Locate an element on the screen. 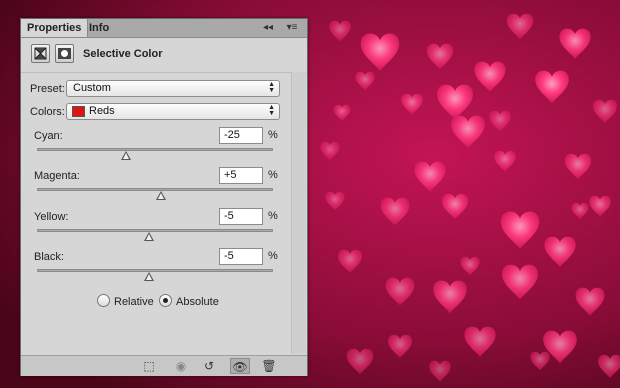 This screenshot has width=620, height=388. double-chevron-left-icon: ◂◂ is located at coordinates (268, 28).